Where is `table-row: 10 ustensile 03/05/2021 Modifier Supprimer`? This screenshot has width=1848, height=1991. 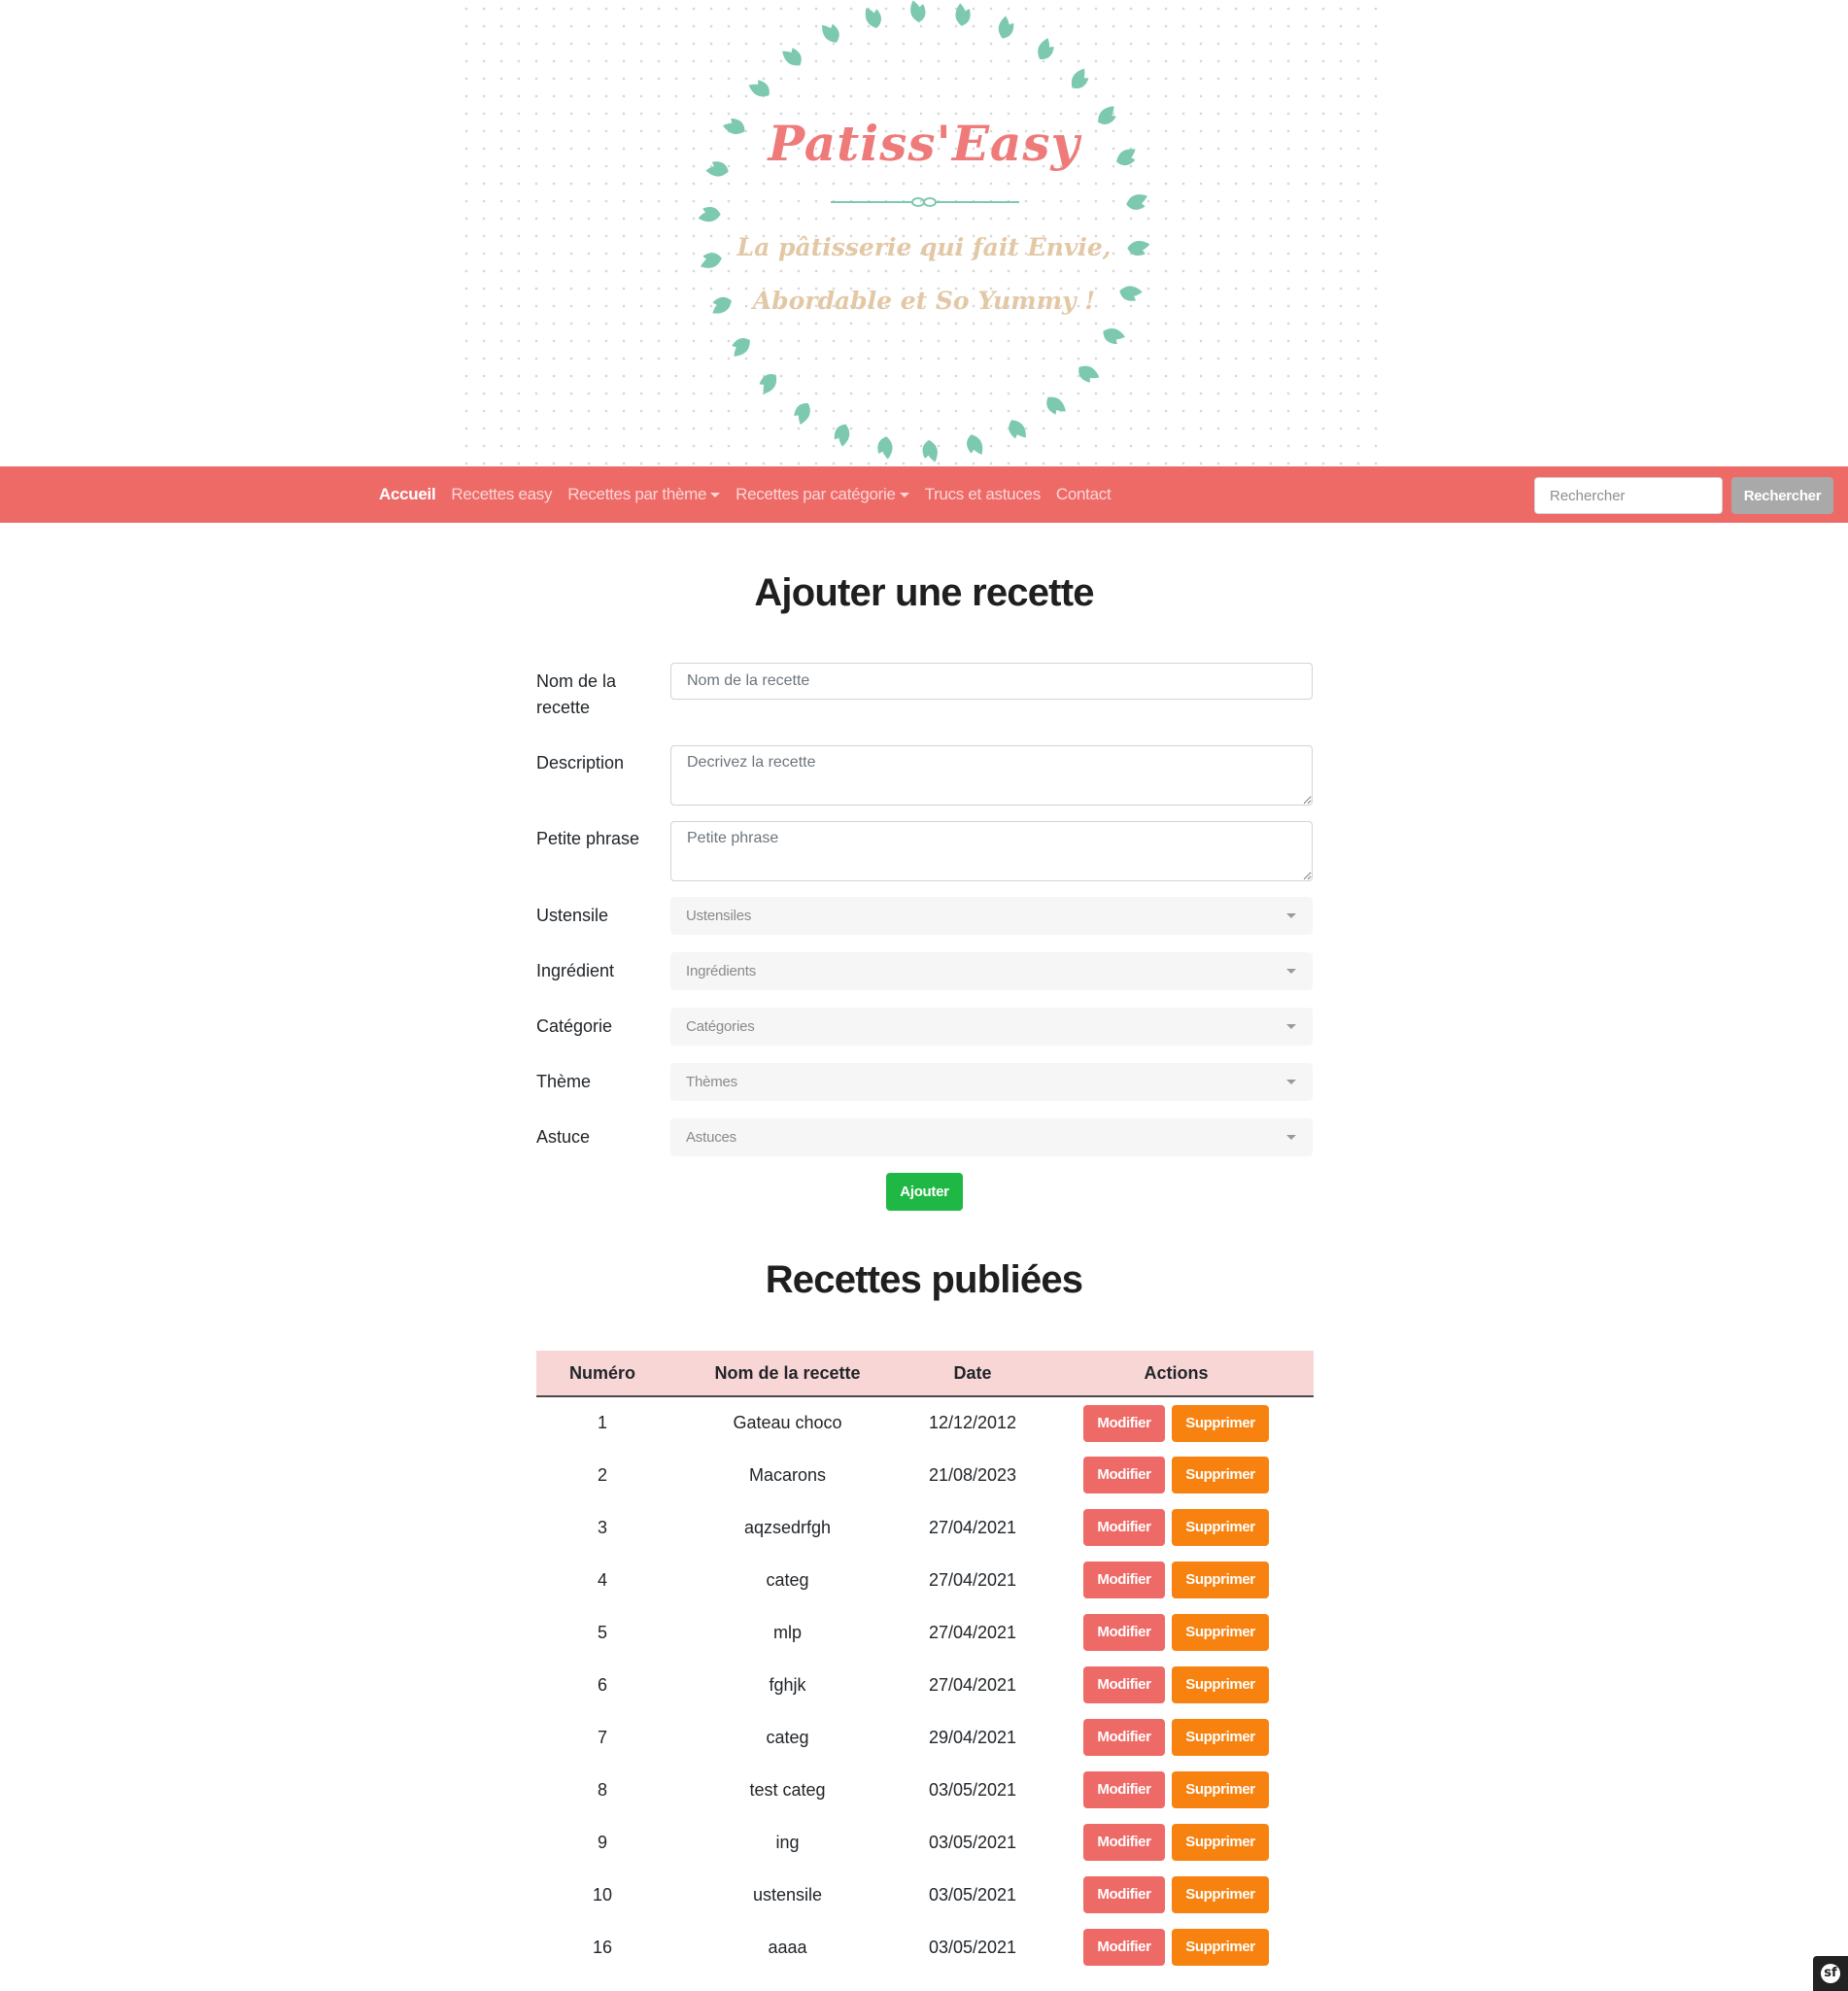 table-row: 10 ustensile 03/05/2021 Modifier Supprimer is located at coordinates (925, 1895).